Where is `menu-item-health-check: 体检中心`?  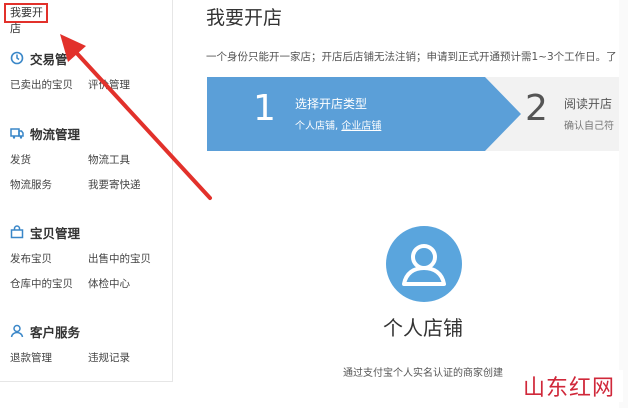 menu-item-health-check: 体检中心 is located at coordinates (127, 283).